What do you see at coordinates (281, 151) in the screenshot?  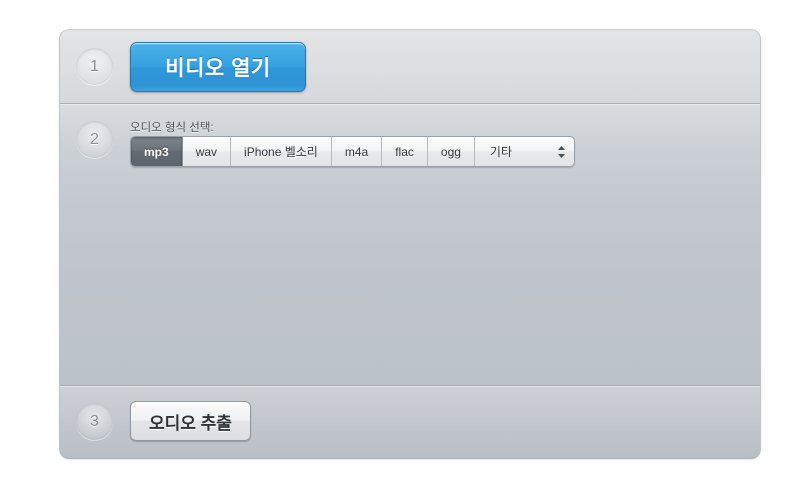 I see `format-segment-iphone-ringtone: iPhone 벨소리` at bounding box center [281, 151].